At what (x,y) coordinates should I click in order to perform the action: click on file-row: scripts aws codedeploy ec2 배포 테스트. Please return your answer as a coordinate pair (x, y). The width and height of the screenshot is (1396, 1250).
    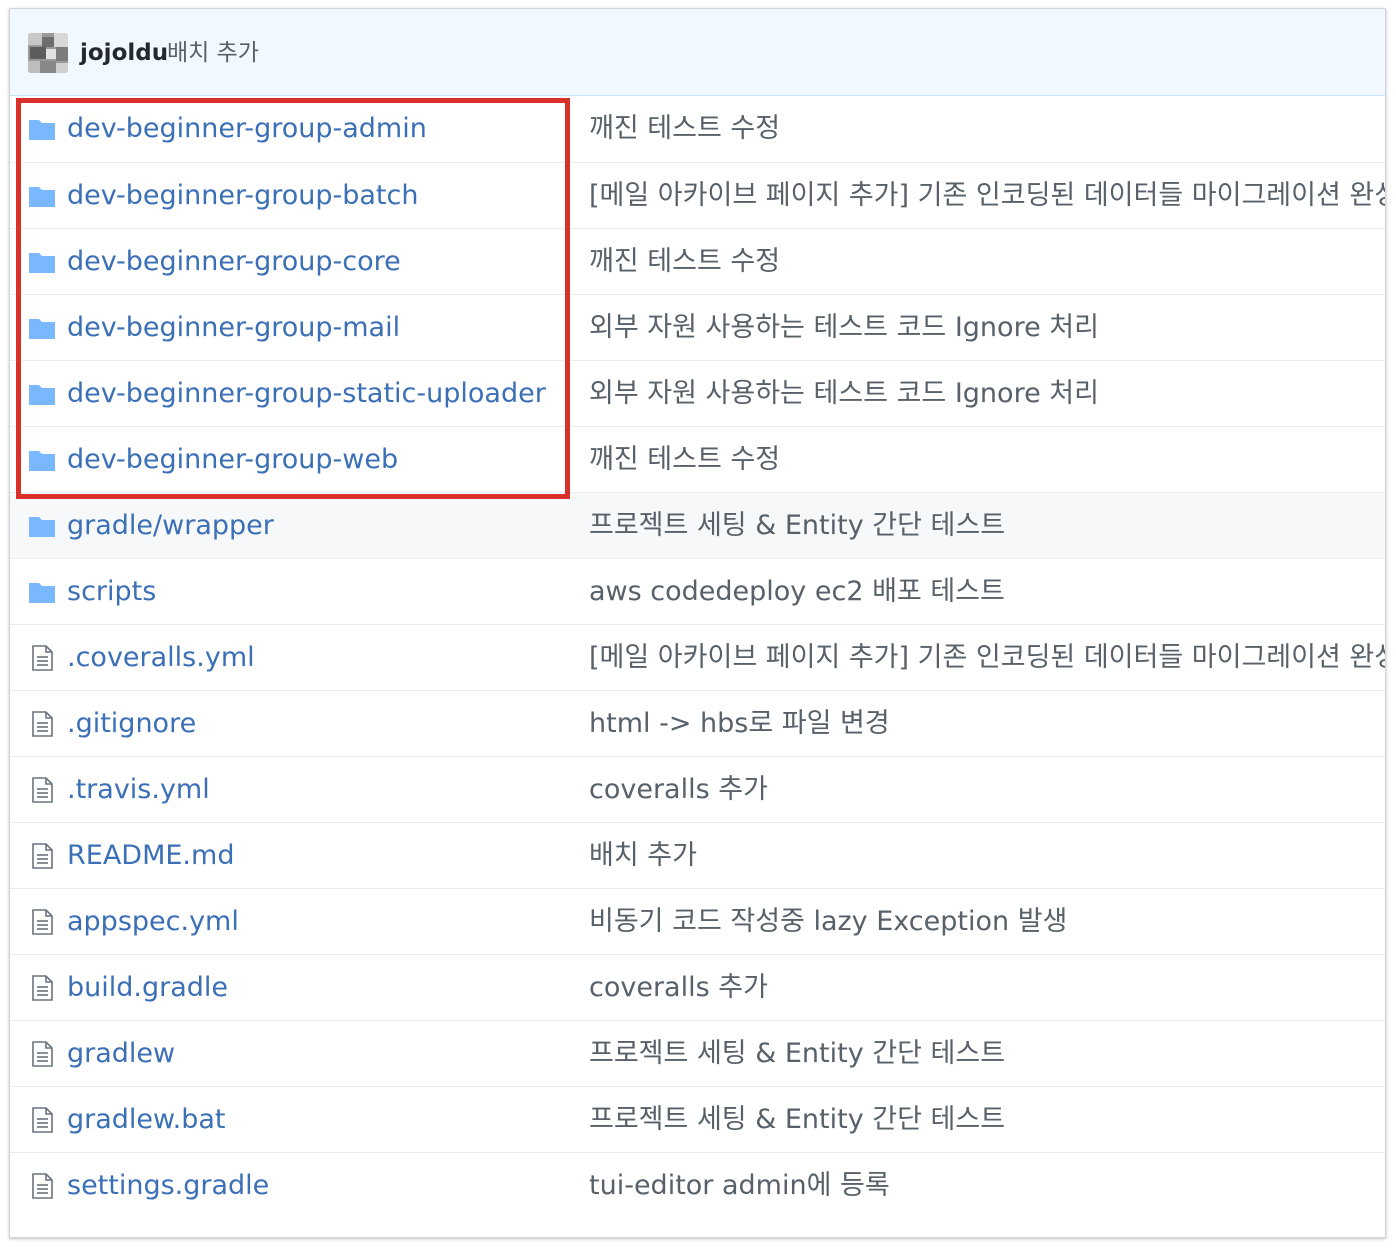
    Looking at the image, I should click on (697, 591).